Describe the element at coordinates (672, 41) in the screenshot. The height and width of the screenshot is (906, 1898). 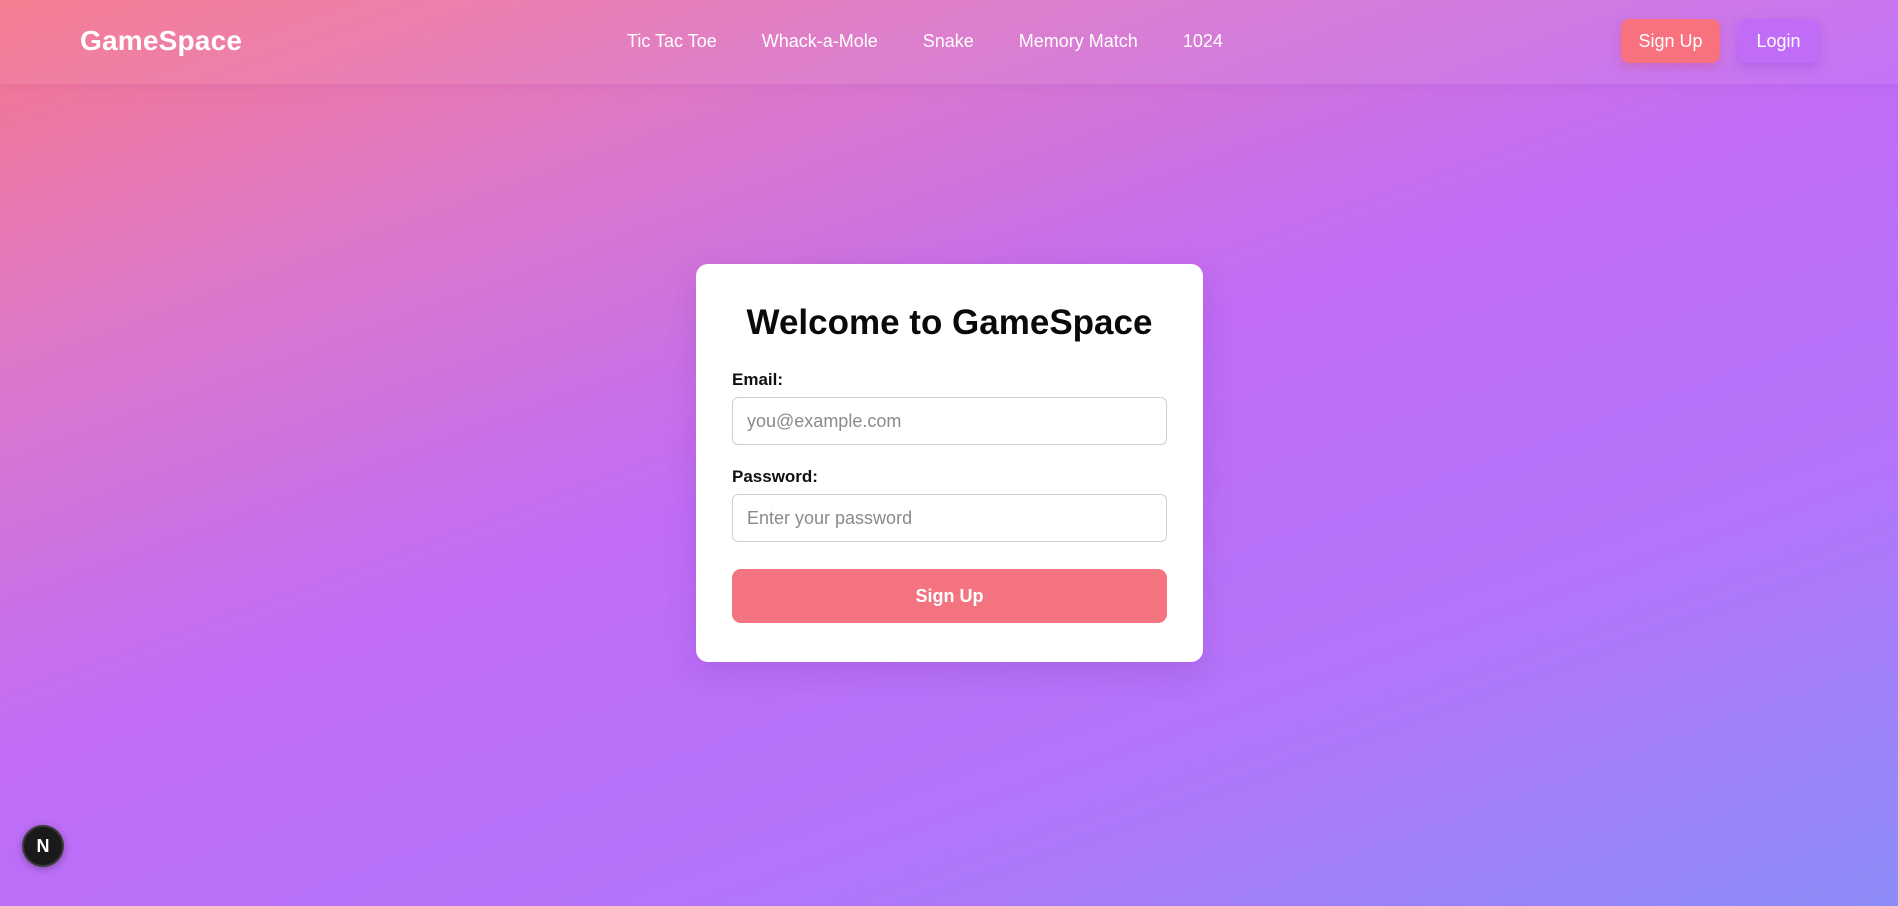
I see `nav-link-tic-tac-toe: Tic Tac Toe` at that location.